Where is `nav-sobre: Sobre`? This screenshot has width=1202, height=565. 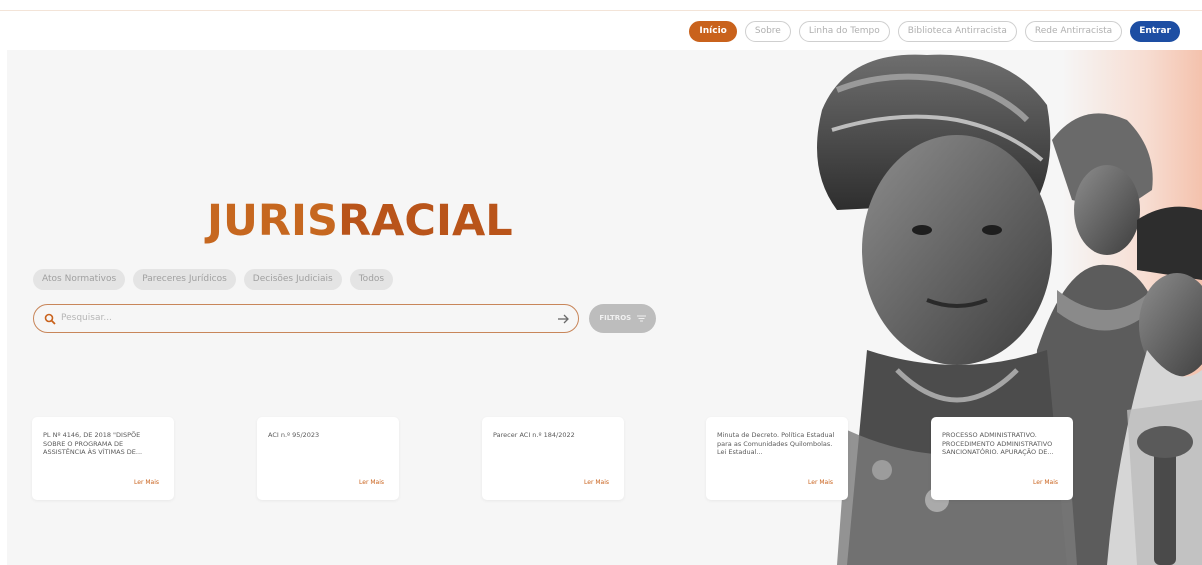 nav-sobre: Sobre is located at coordinates (767, 31).